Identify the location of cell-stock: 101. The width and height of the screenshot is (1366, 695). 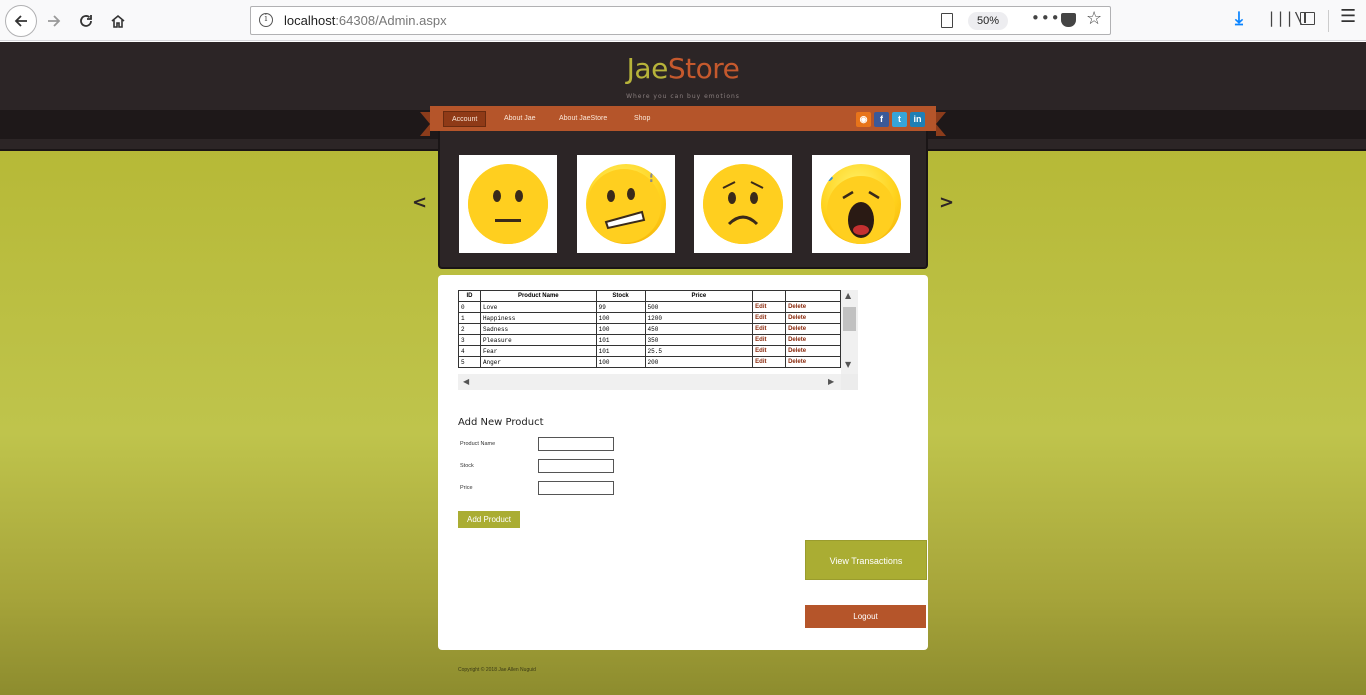
(620, 351).